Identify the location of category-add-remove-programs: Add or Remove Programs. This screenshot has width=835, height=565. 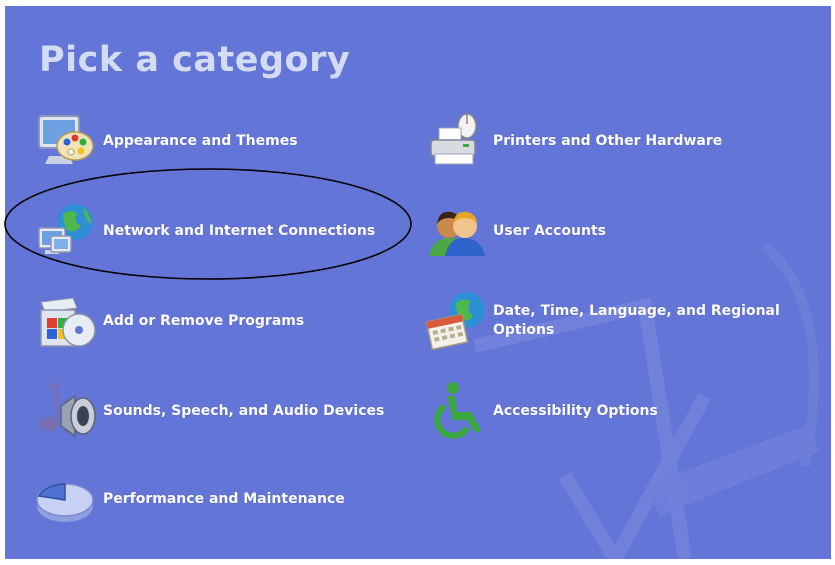
(168, 321).